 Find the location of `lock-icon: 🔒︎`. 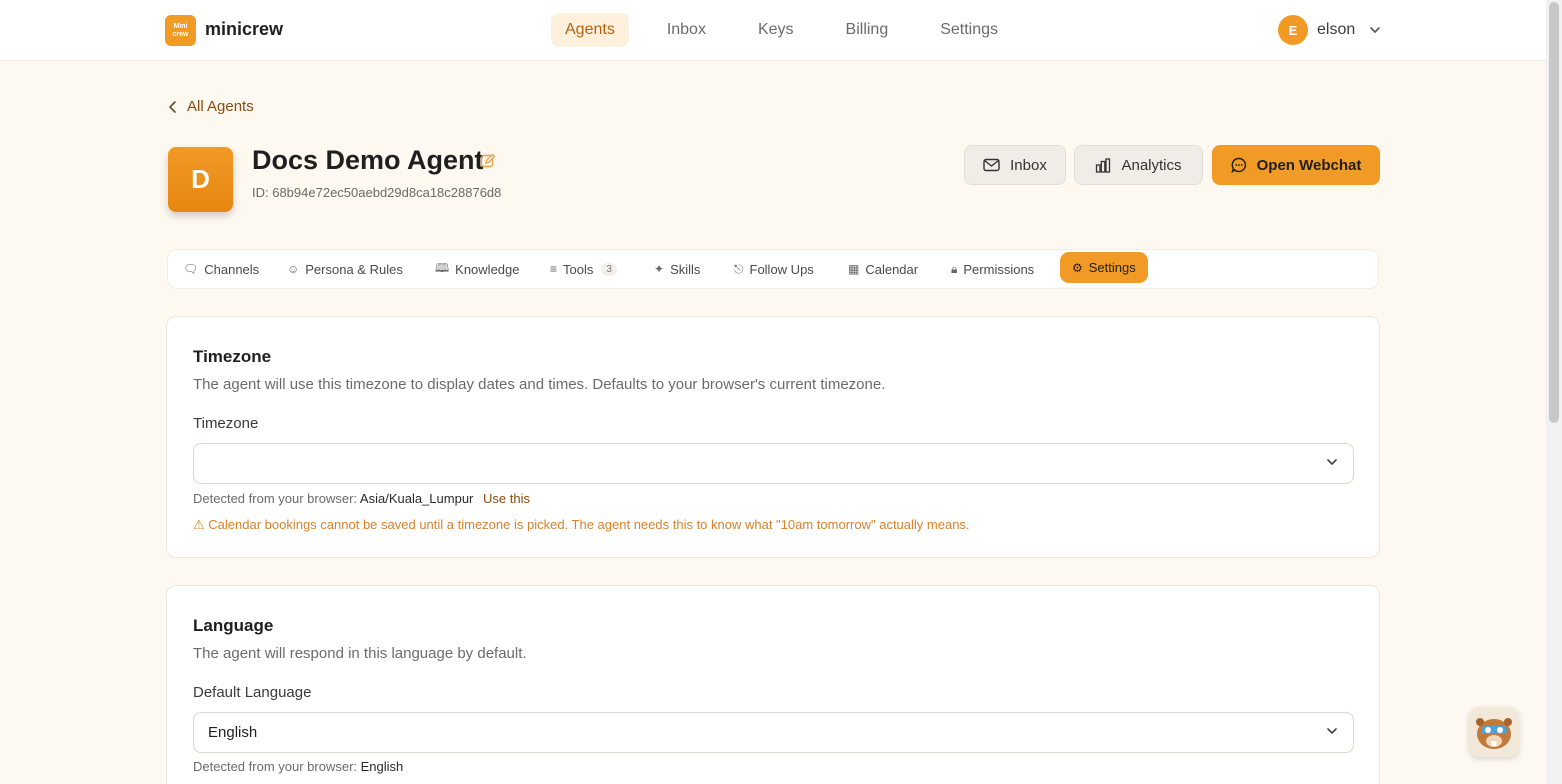

lock-icon: 🔒︎ is located at coordinates (954, 268).